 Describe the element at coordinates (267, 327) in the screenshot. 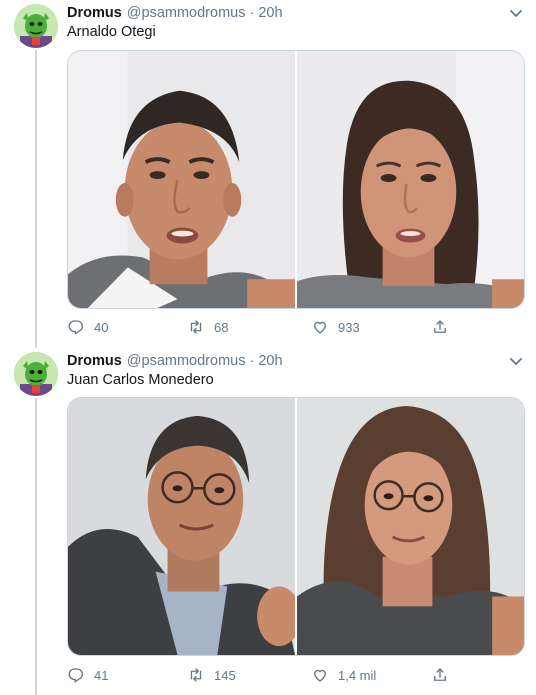

I see `tweet-actions: 40 68 933` at that location.